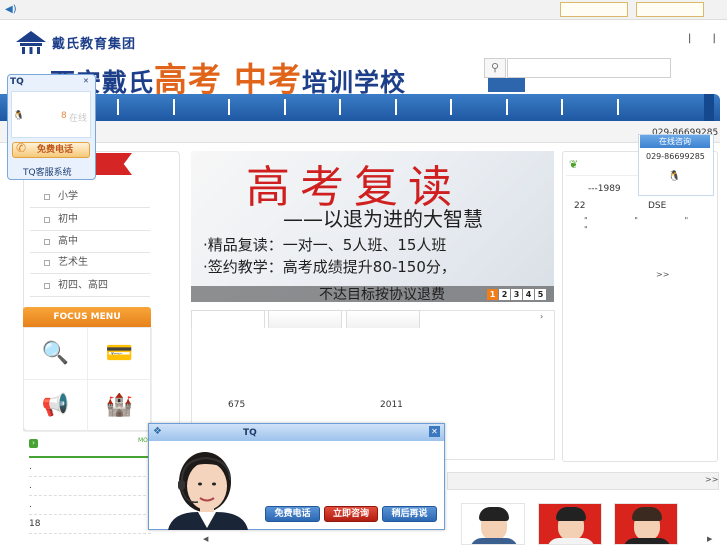 Image resolution: width=727 pixels, height=545 pixels. What do you see at coordinates (21, 148) in the screenshot?
I see `phone-icon: ✆` at bounding box center [21, 148].